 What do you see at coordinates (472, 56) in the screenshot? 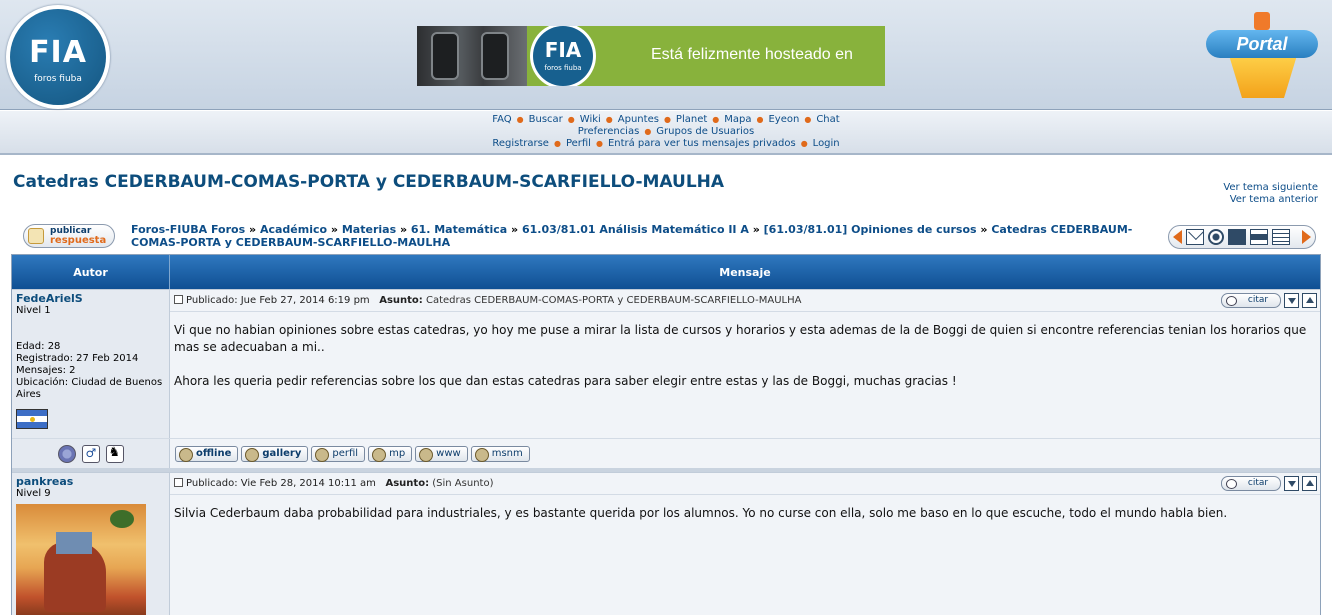
I see `banner-hardware-image` at bounding box center [472, 56].